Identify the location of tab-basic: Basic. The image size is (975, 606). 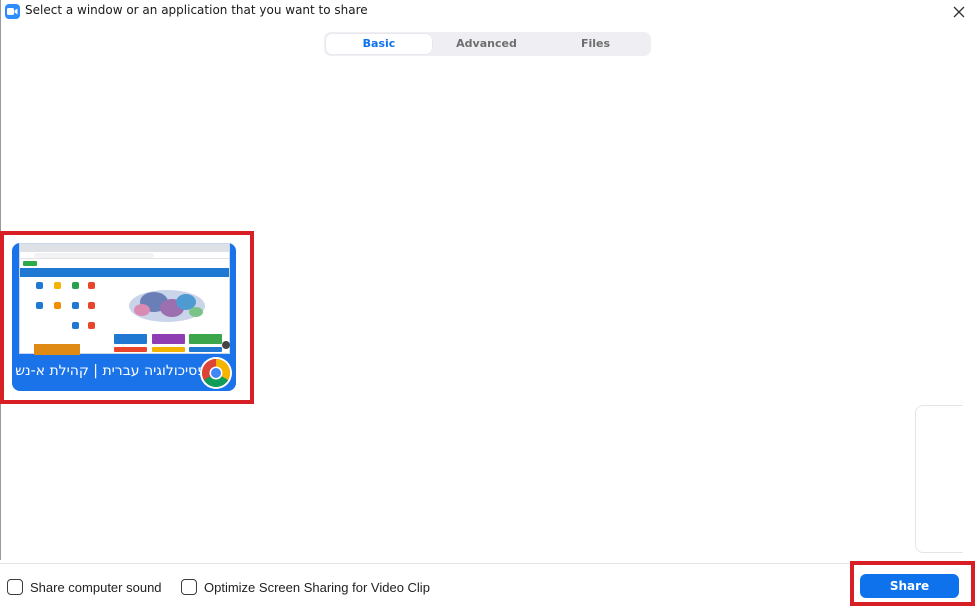
(379, 44).